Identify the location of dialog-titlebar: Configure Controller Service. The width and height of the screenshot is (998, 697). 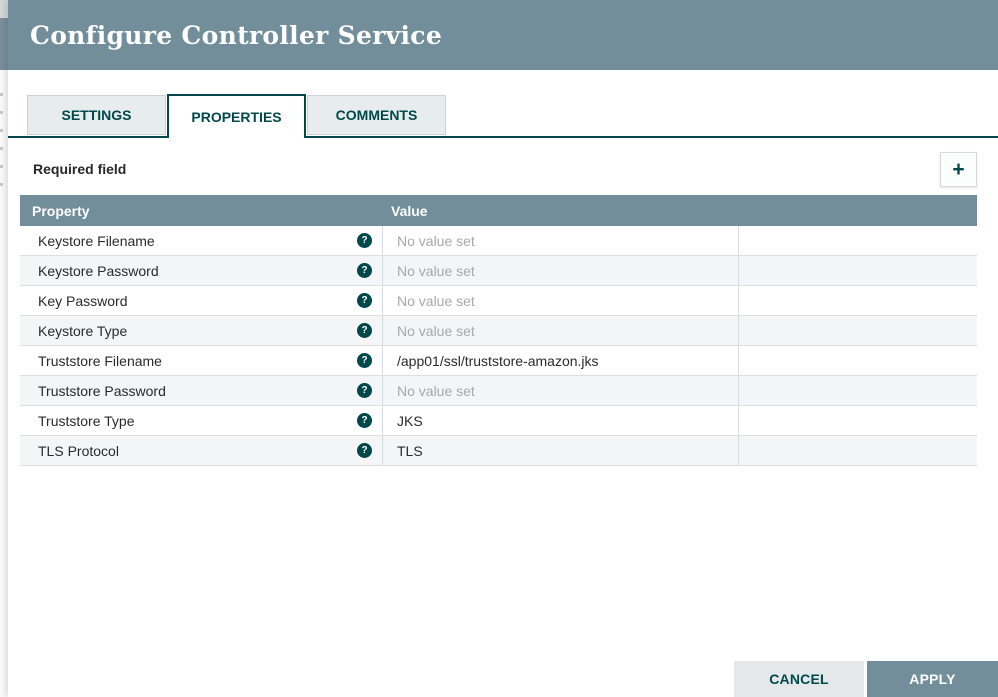
(503, 35).